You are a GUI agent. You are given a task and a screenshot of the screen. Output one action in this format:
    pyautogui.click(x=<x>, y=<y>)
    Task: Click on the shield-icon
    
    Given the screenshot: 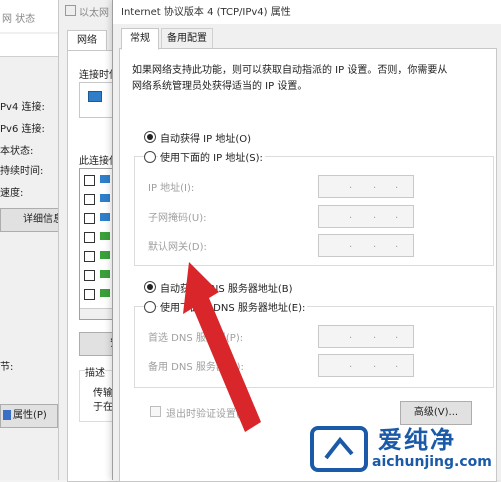 What is the action you would take?
    pyautogui.click(x=7, y=415)
    